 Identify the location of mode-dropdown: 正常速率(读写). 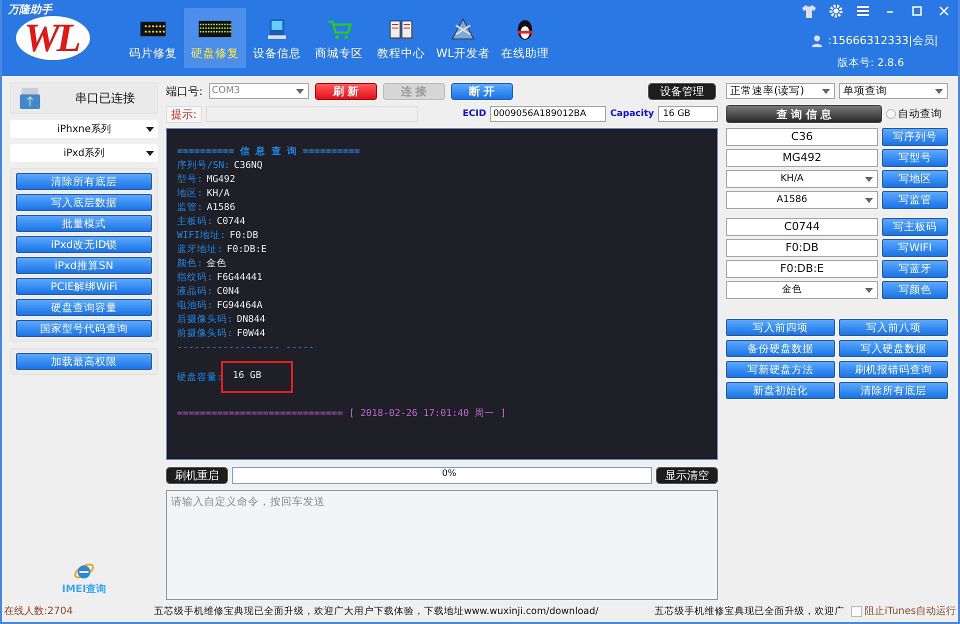
(780, 91).